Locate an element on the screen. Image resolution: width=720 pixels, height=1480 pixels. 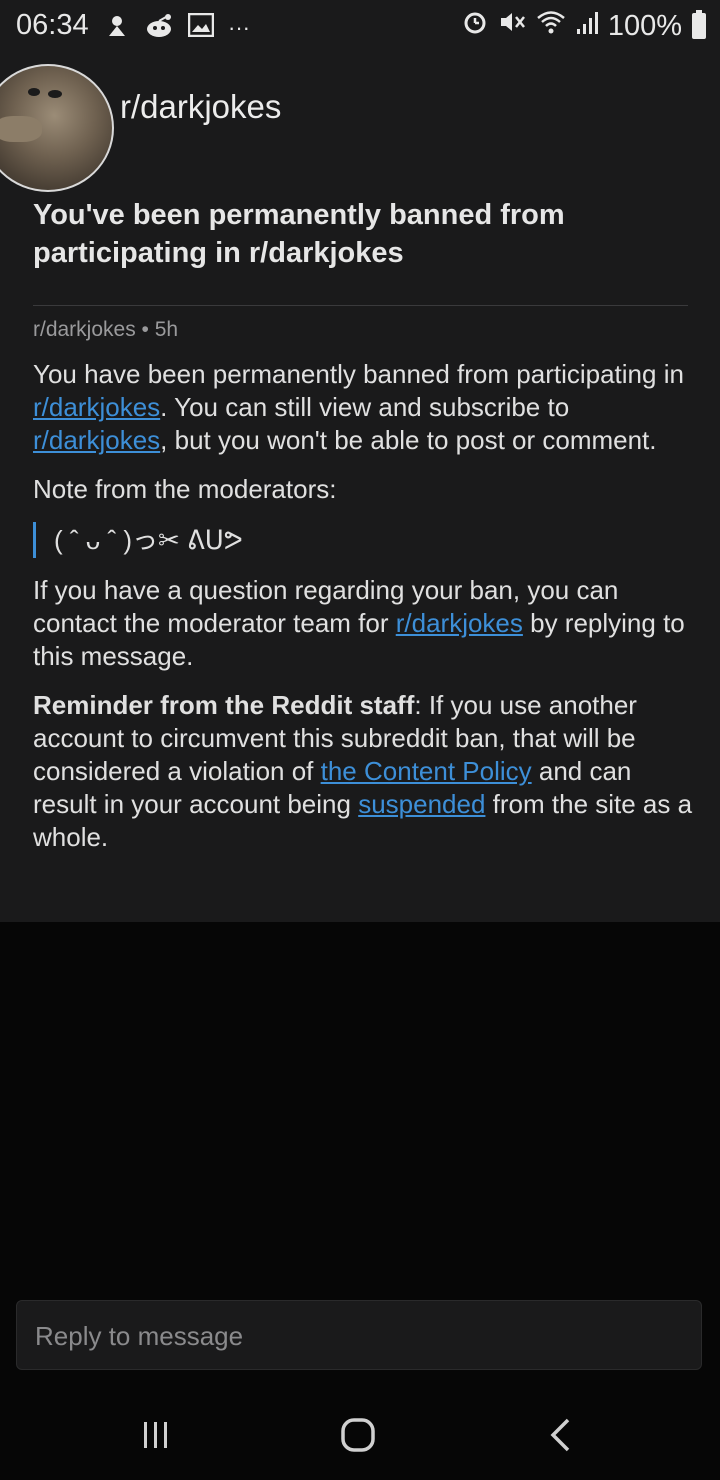
status-right-icons: 100% is located at coordinates (584, 26).